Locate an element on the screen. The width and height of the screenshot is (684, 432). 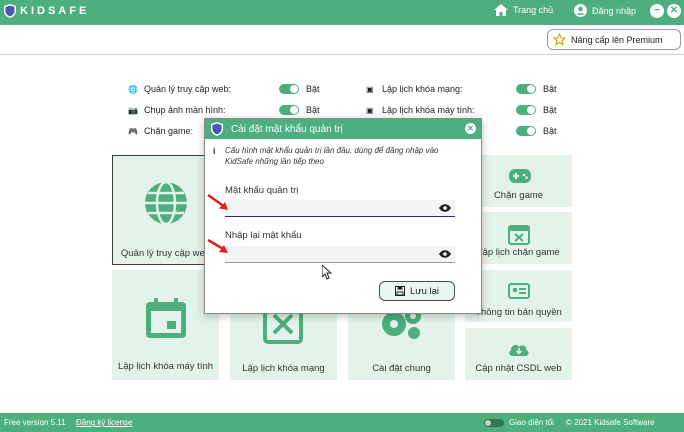
card-schedule-pc: Lập lịch khóa máy tính is located at coordinates (165, 325).